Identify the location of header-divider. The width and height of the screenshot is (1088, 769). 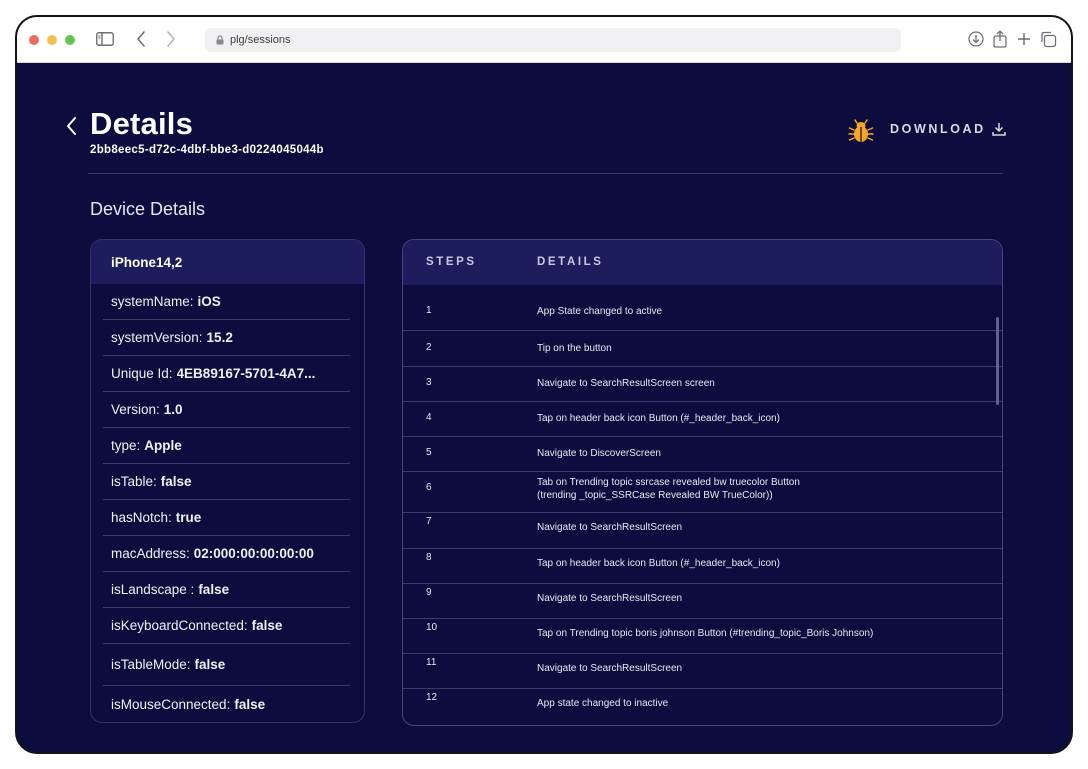
(545, 173).